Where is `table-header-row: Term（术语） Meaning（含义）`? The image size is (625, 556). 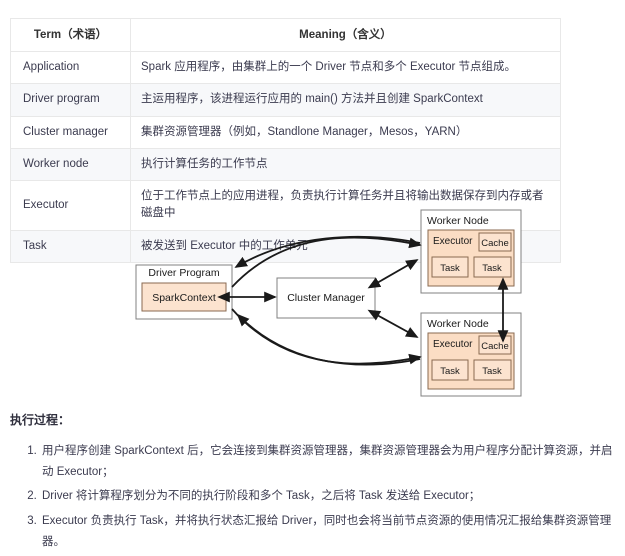
table-header-row: Term（术语） Meaning（含义） is located at coordinates (285, 35).